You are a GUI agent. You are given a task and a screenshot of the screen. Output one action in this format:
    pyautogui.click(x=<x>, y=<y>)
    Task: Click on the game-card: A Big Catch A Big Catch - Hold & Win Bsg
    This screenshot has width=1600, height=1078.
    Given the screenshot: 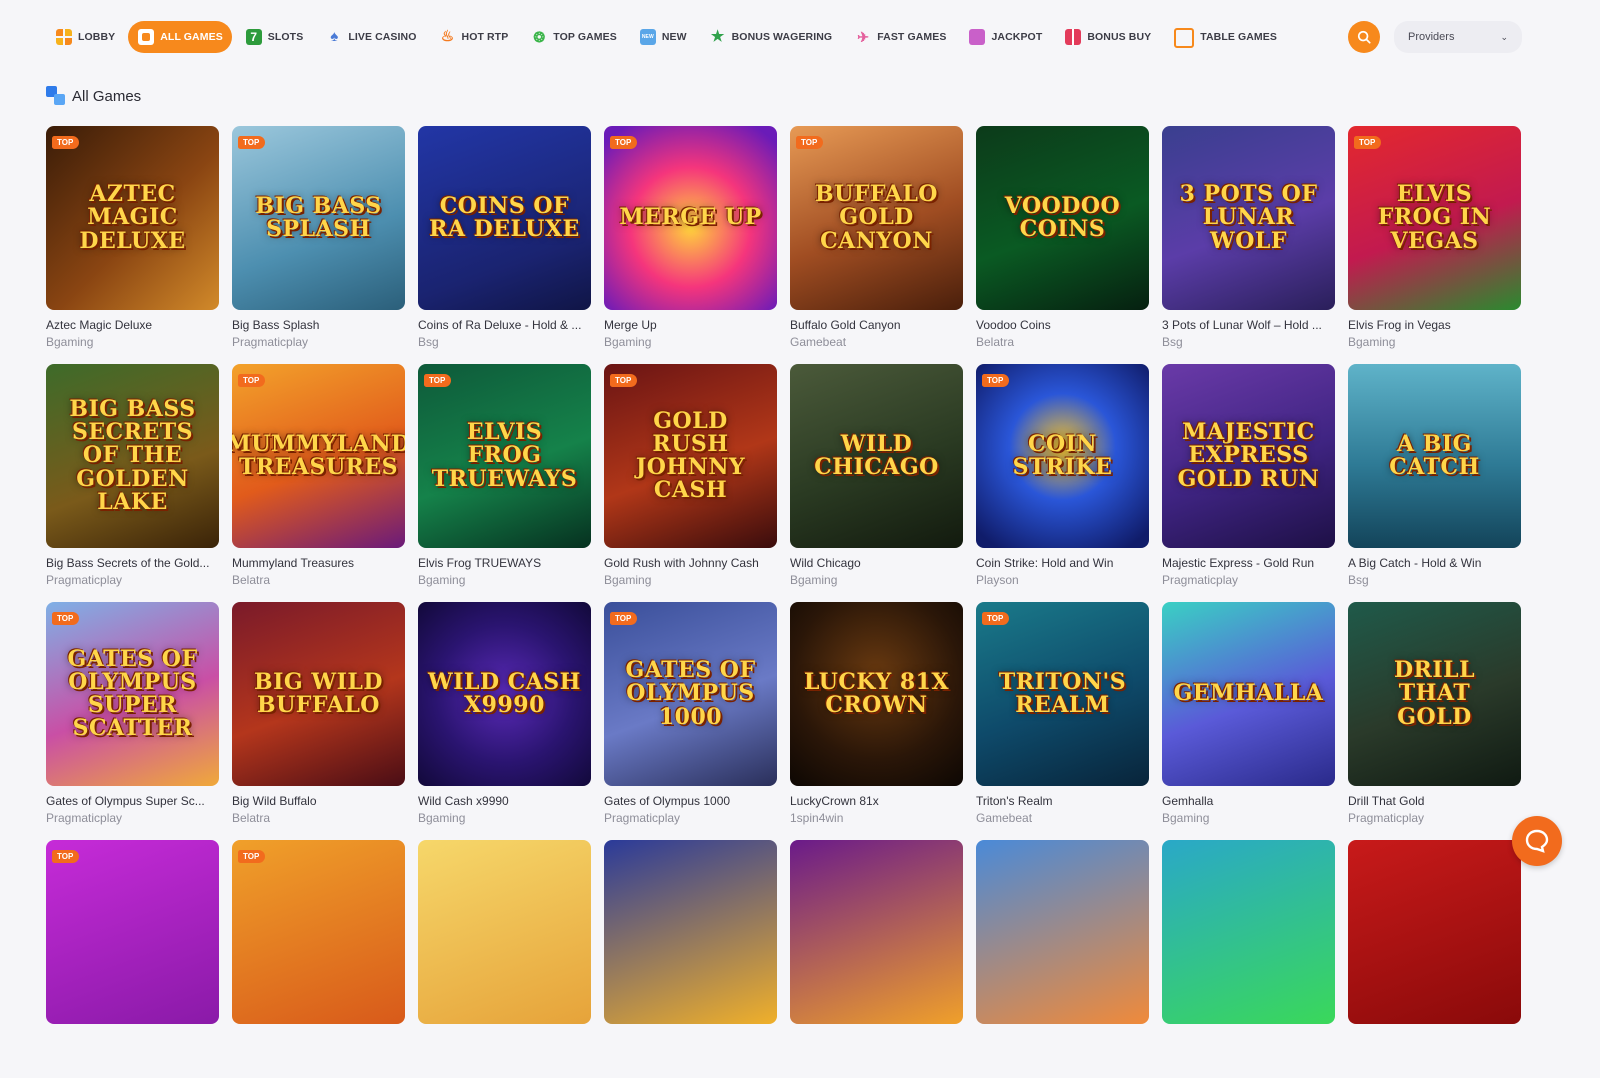 What is the action you would take?
    pyautogui.click(x=1434, y=483)
    